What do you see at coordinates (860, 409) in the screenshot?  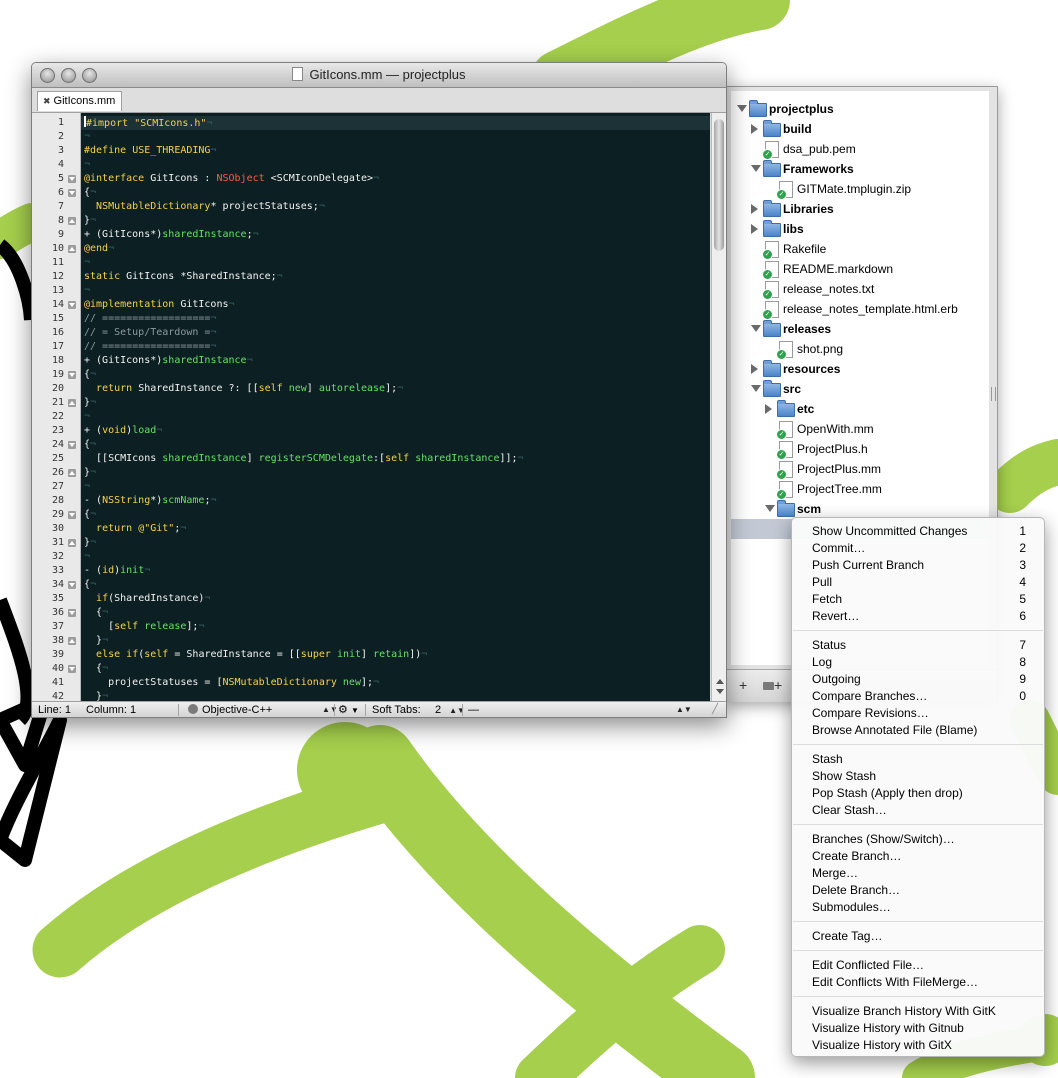 I see `tree-item-etc: etc` at bounding box center [860, 409].